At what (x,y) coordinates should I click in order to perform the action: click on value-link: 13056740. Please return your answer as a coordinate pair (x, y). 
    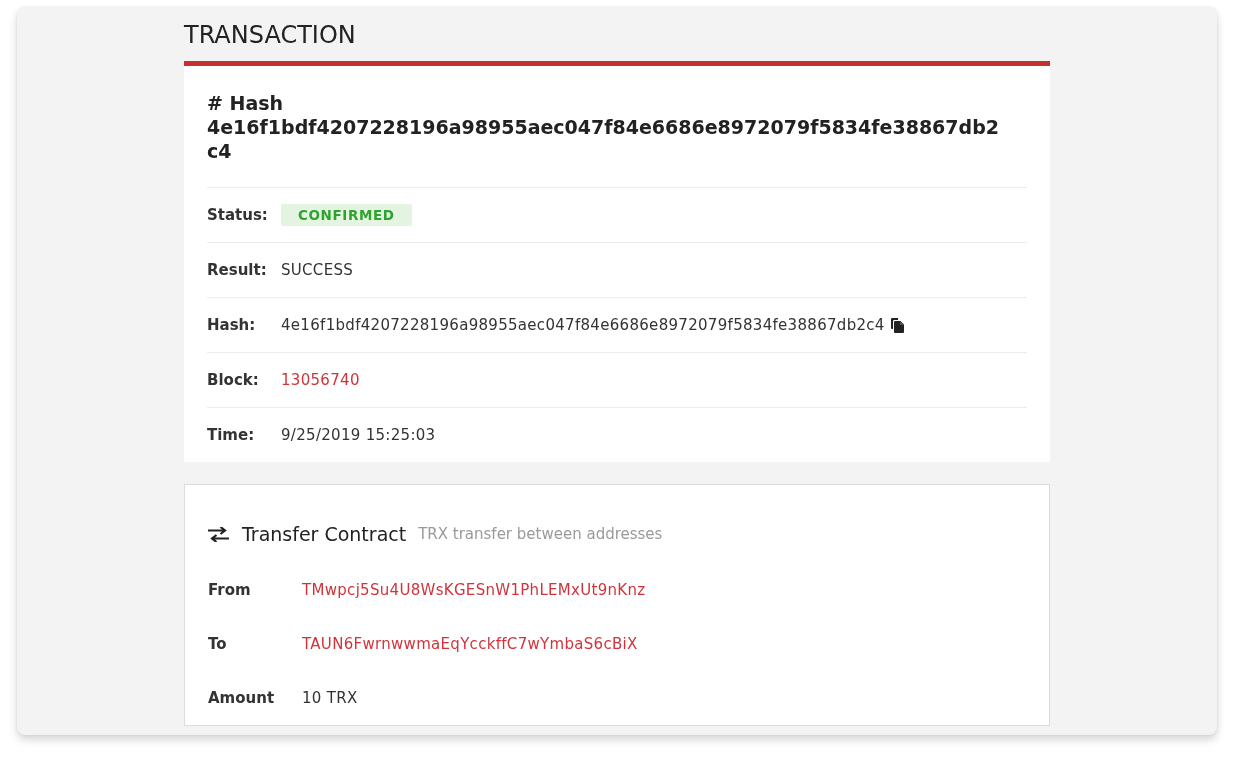
    Looking at the image, I should click on (320, 380).